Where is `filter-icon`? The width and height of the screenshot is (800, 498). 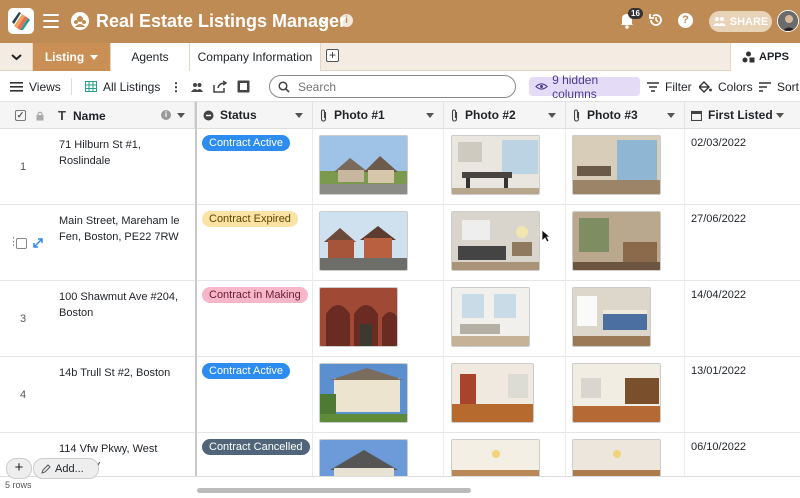 filter-icon is located at coordinates (653, 86).